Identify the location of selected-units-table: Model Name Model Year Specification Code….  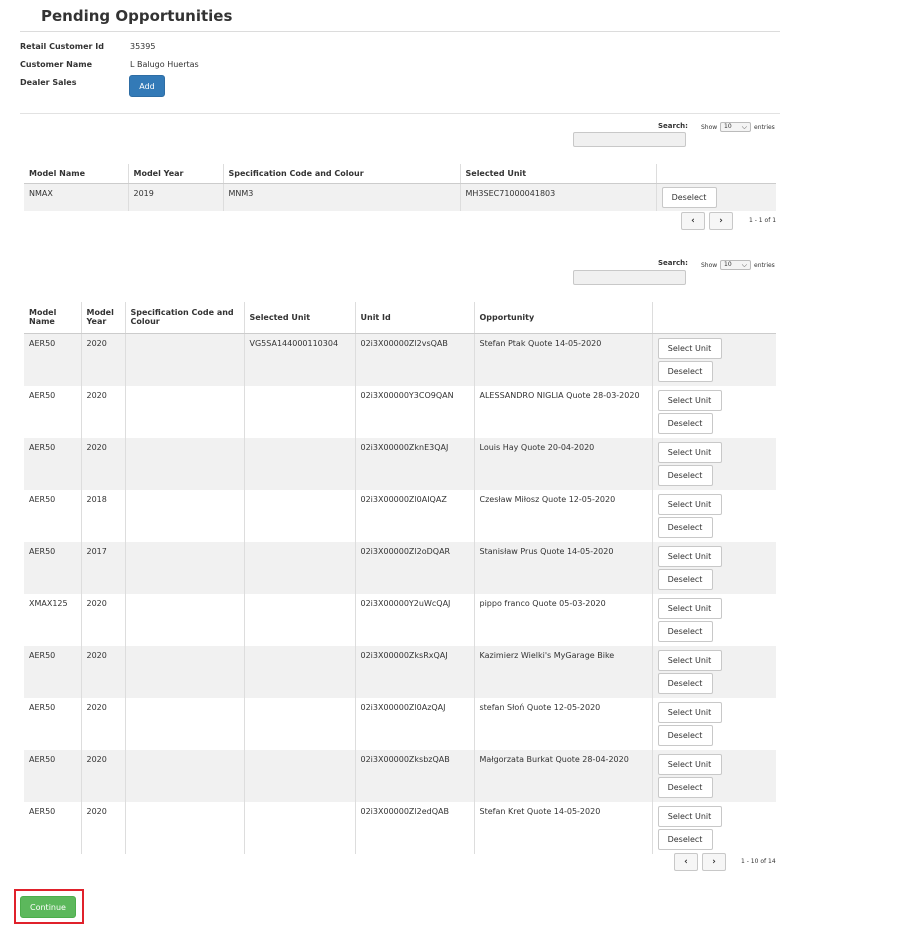
(400, 187).